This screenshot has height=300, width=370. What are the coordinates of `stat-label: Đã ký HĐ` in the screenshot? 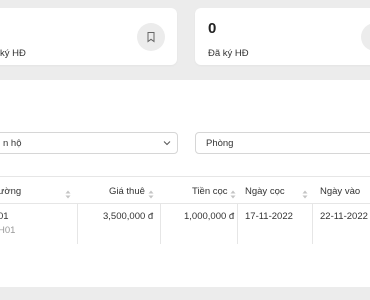 It's located at (228, 53).